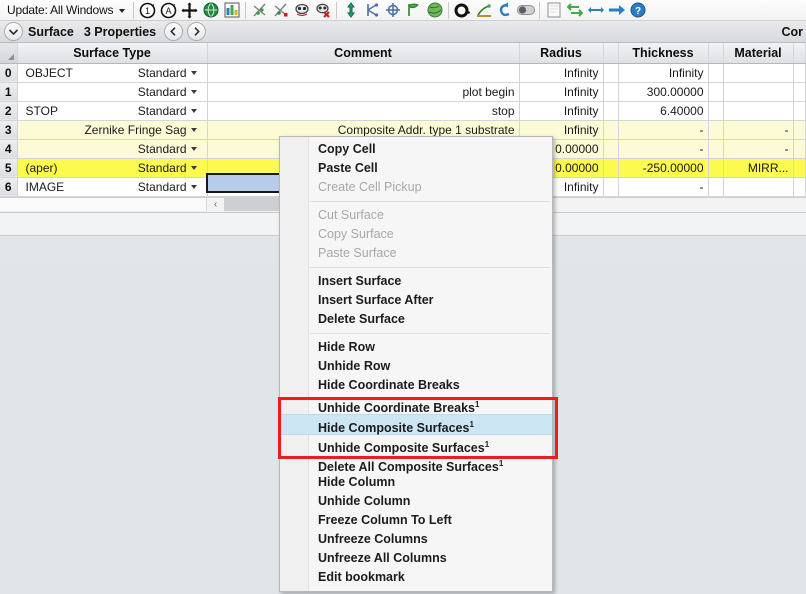 This screenshot has height=594, width=806. Describe the element at coordinates (168, 10) in the screenshot. I see `update-all-windows-icon: A` at that location.